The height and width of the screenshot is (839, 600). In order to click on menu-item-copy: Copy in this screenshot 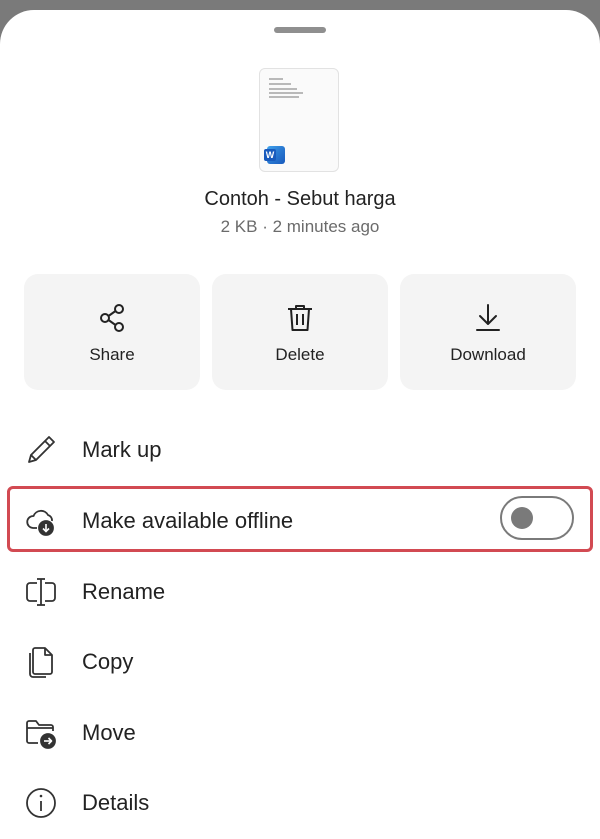, I will do `click(300, 662)`.